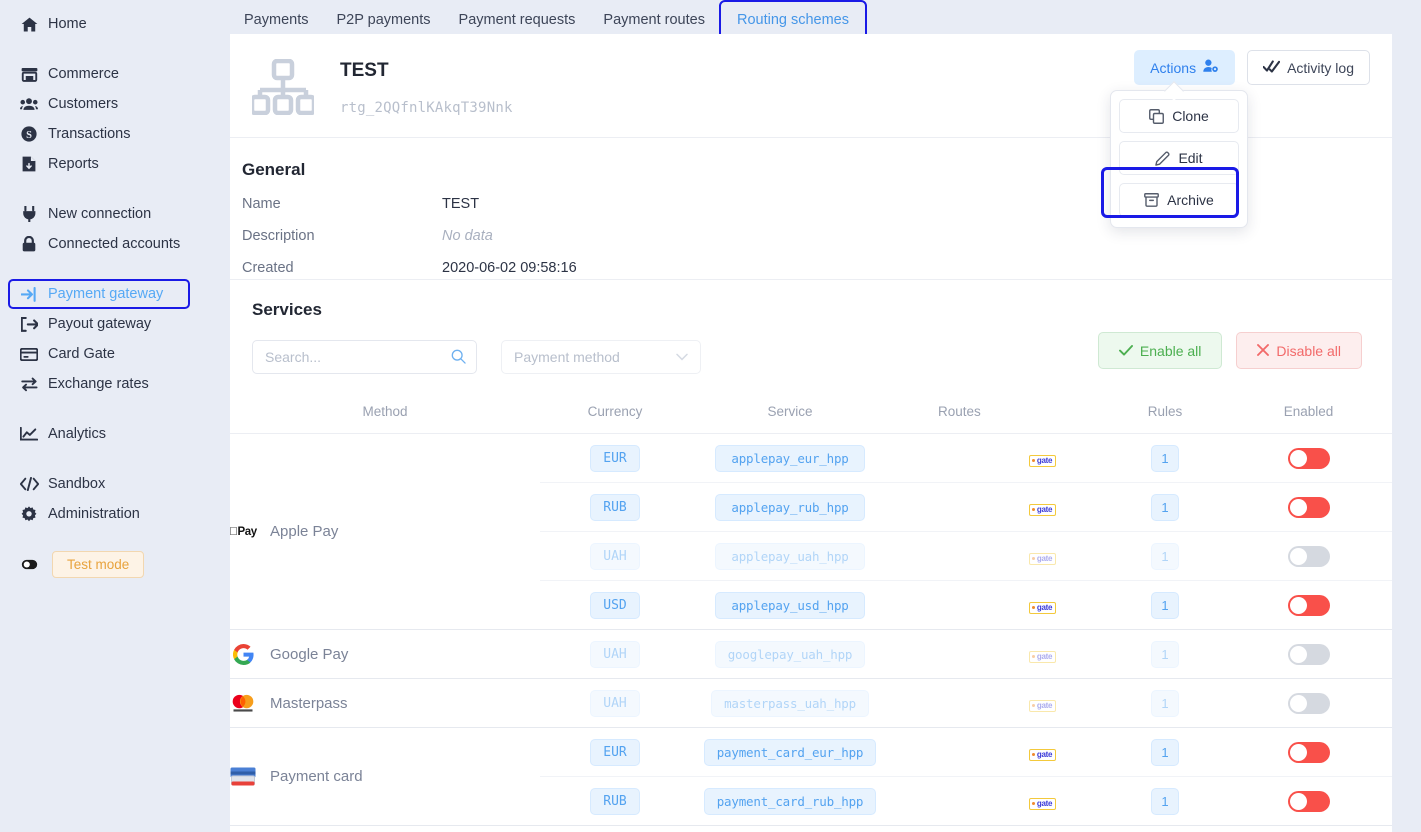 Image resolution: width=1421 pixels, height=832 pixels. What do you see at coordinates (1160, 350) in the screenshot?
I see `enable-all-button: Enable all` at bounding box center [1160, 350].